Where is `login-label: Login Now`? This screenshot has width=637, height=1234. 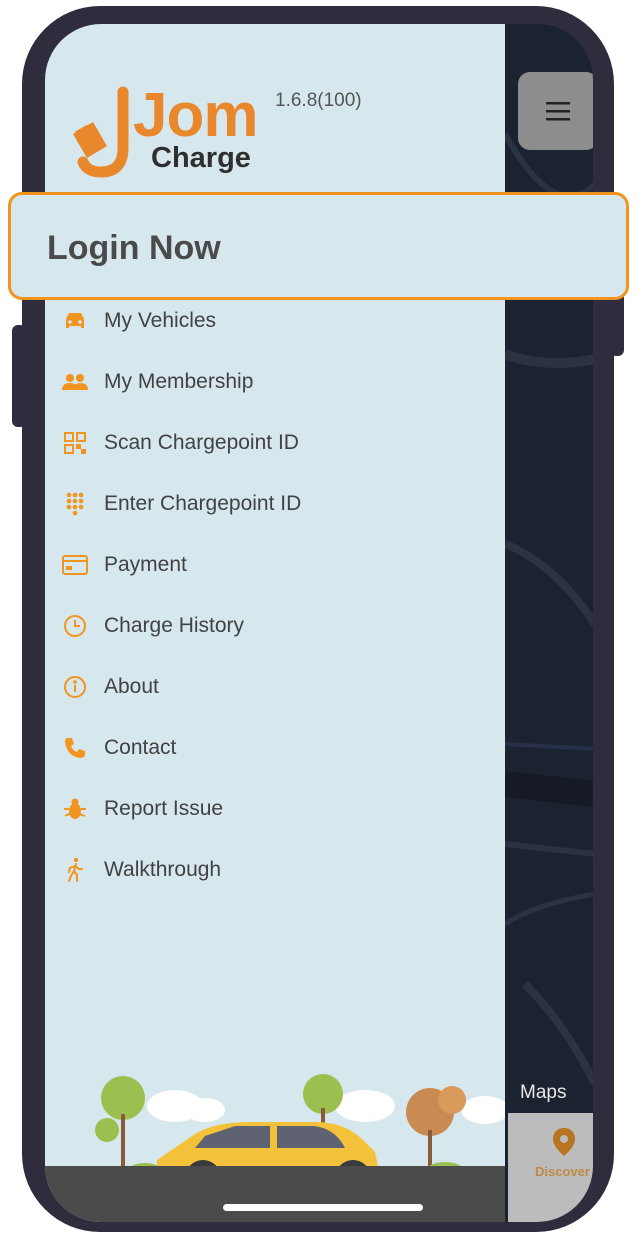 login-label: Login Now is located at coordinates (134, 248).